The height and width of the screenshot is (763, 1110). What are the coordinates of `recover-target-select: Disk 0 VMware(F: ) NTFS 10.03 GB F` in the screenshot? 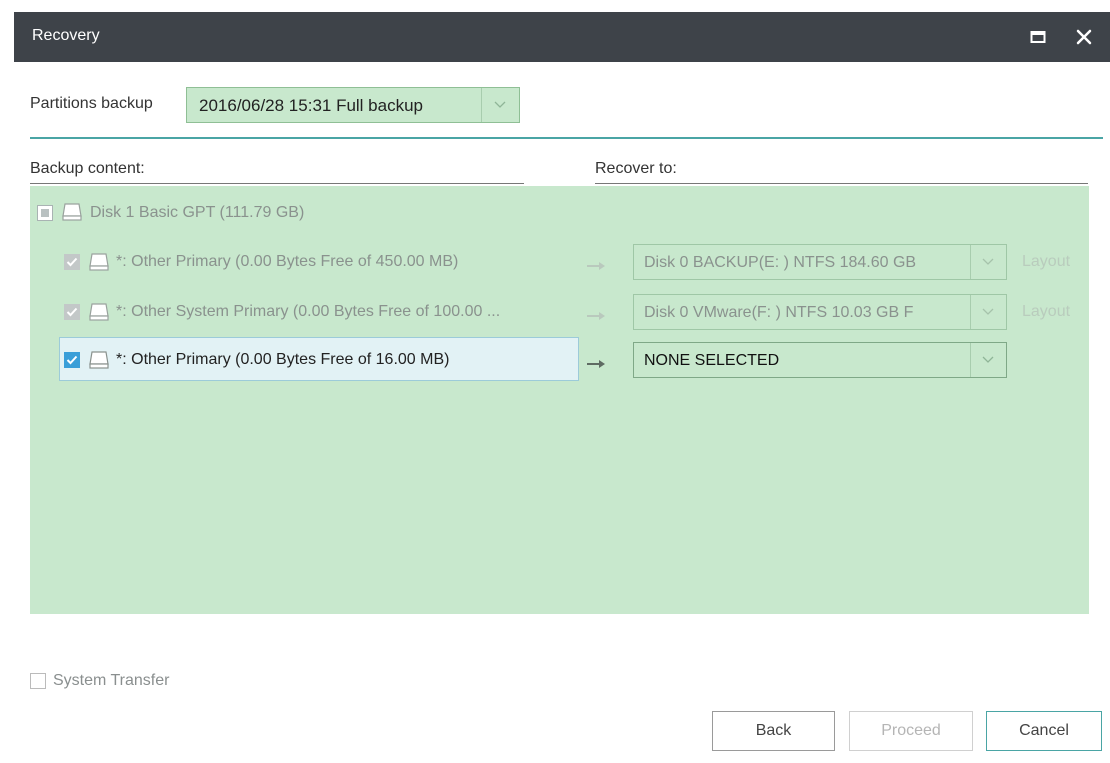 It's located at (820, 312).